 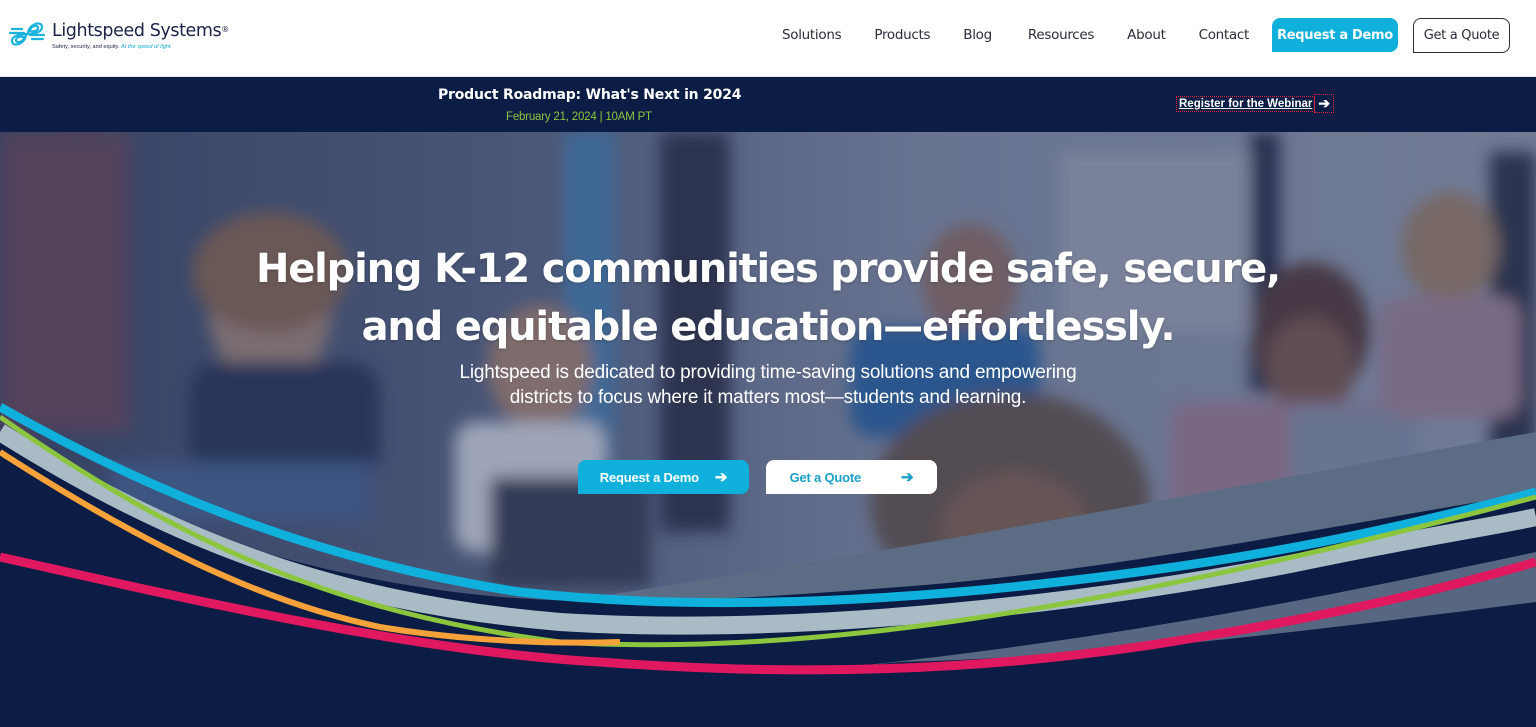 What do you see at coordinates (1146, 35) in the screenshot?
I see `nav-item-about: About` at bounding box center [1146, 35].